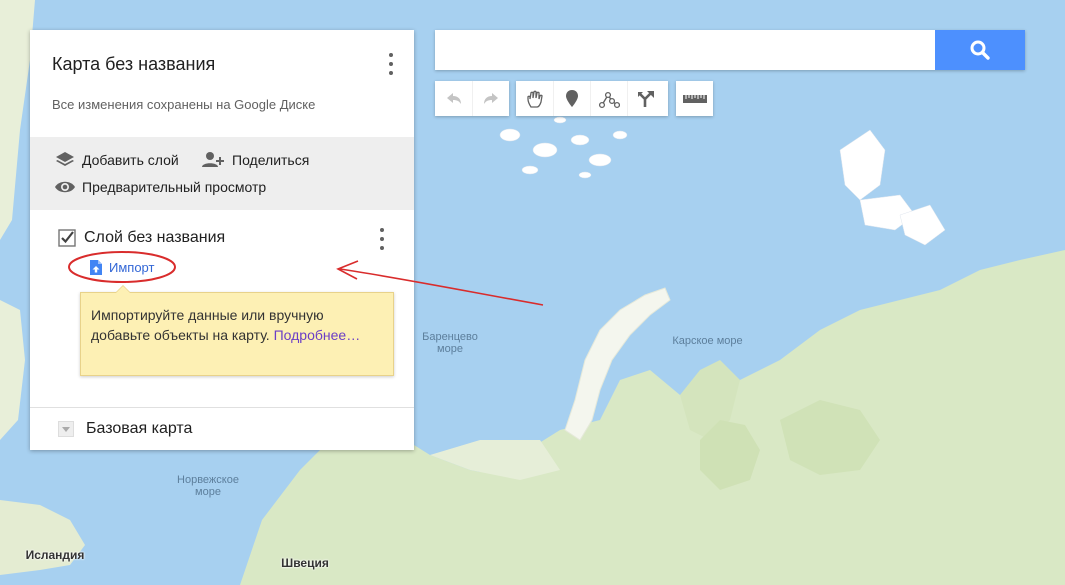 This screenshot has height=585, width=1065. Describe the element at coordinates (306, 278) in the screenshot. I see `annotation-overlay` at that location.